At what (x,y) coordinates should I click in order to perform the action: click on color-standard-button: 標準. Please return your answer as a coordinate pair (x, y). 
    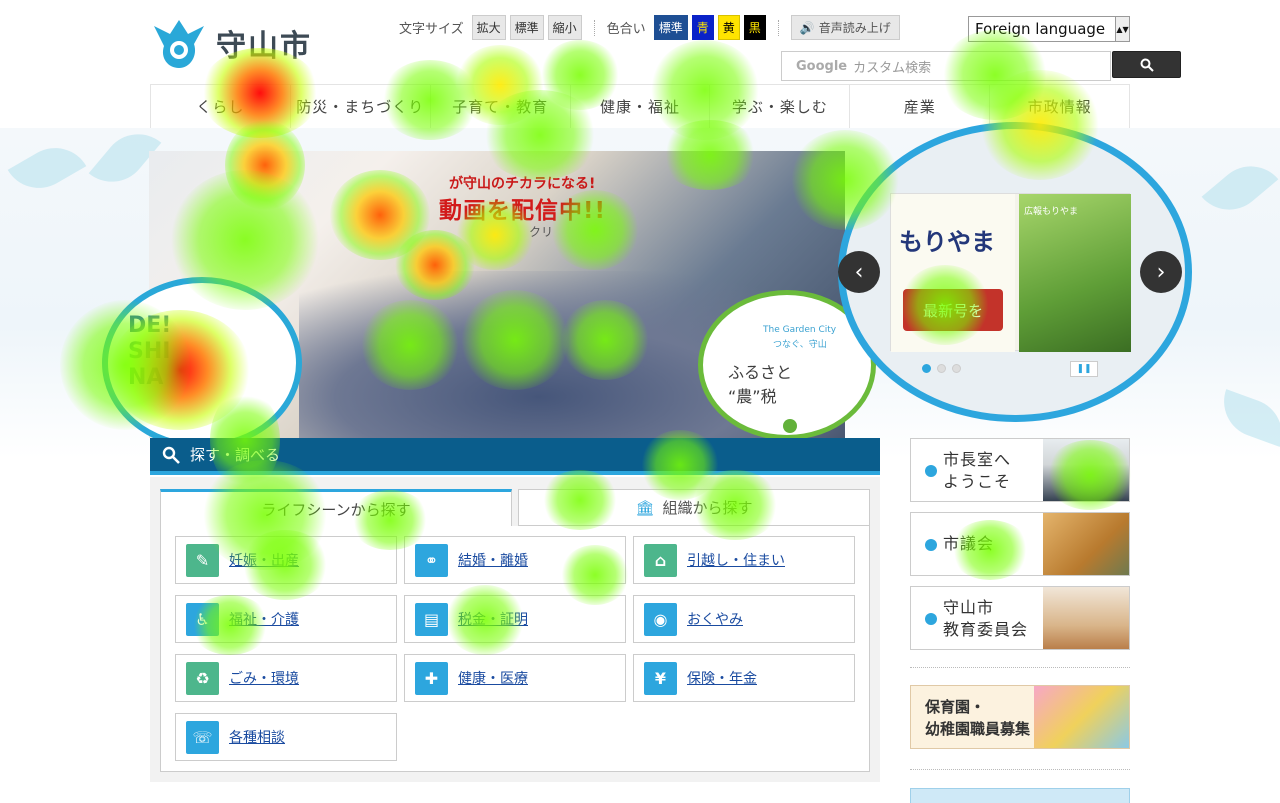
    Looking at the image, I should click on (670, 27).